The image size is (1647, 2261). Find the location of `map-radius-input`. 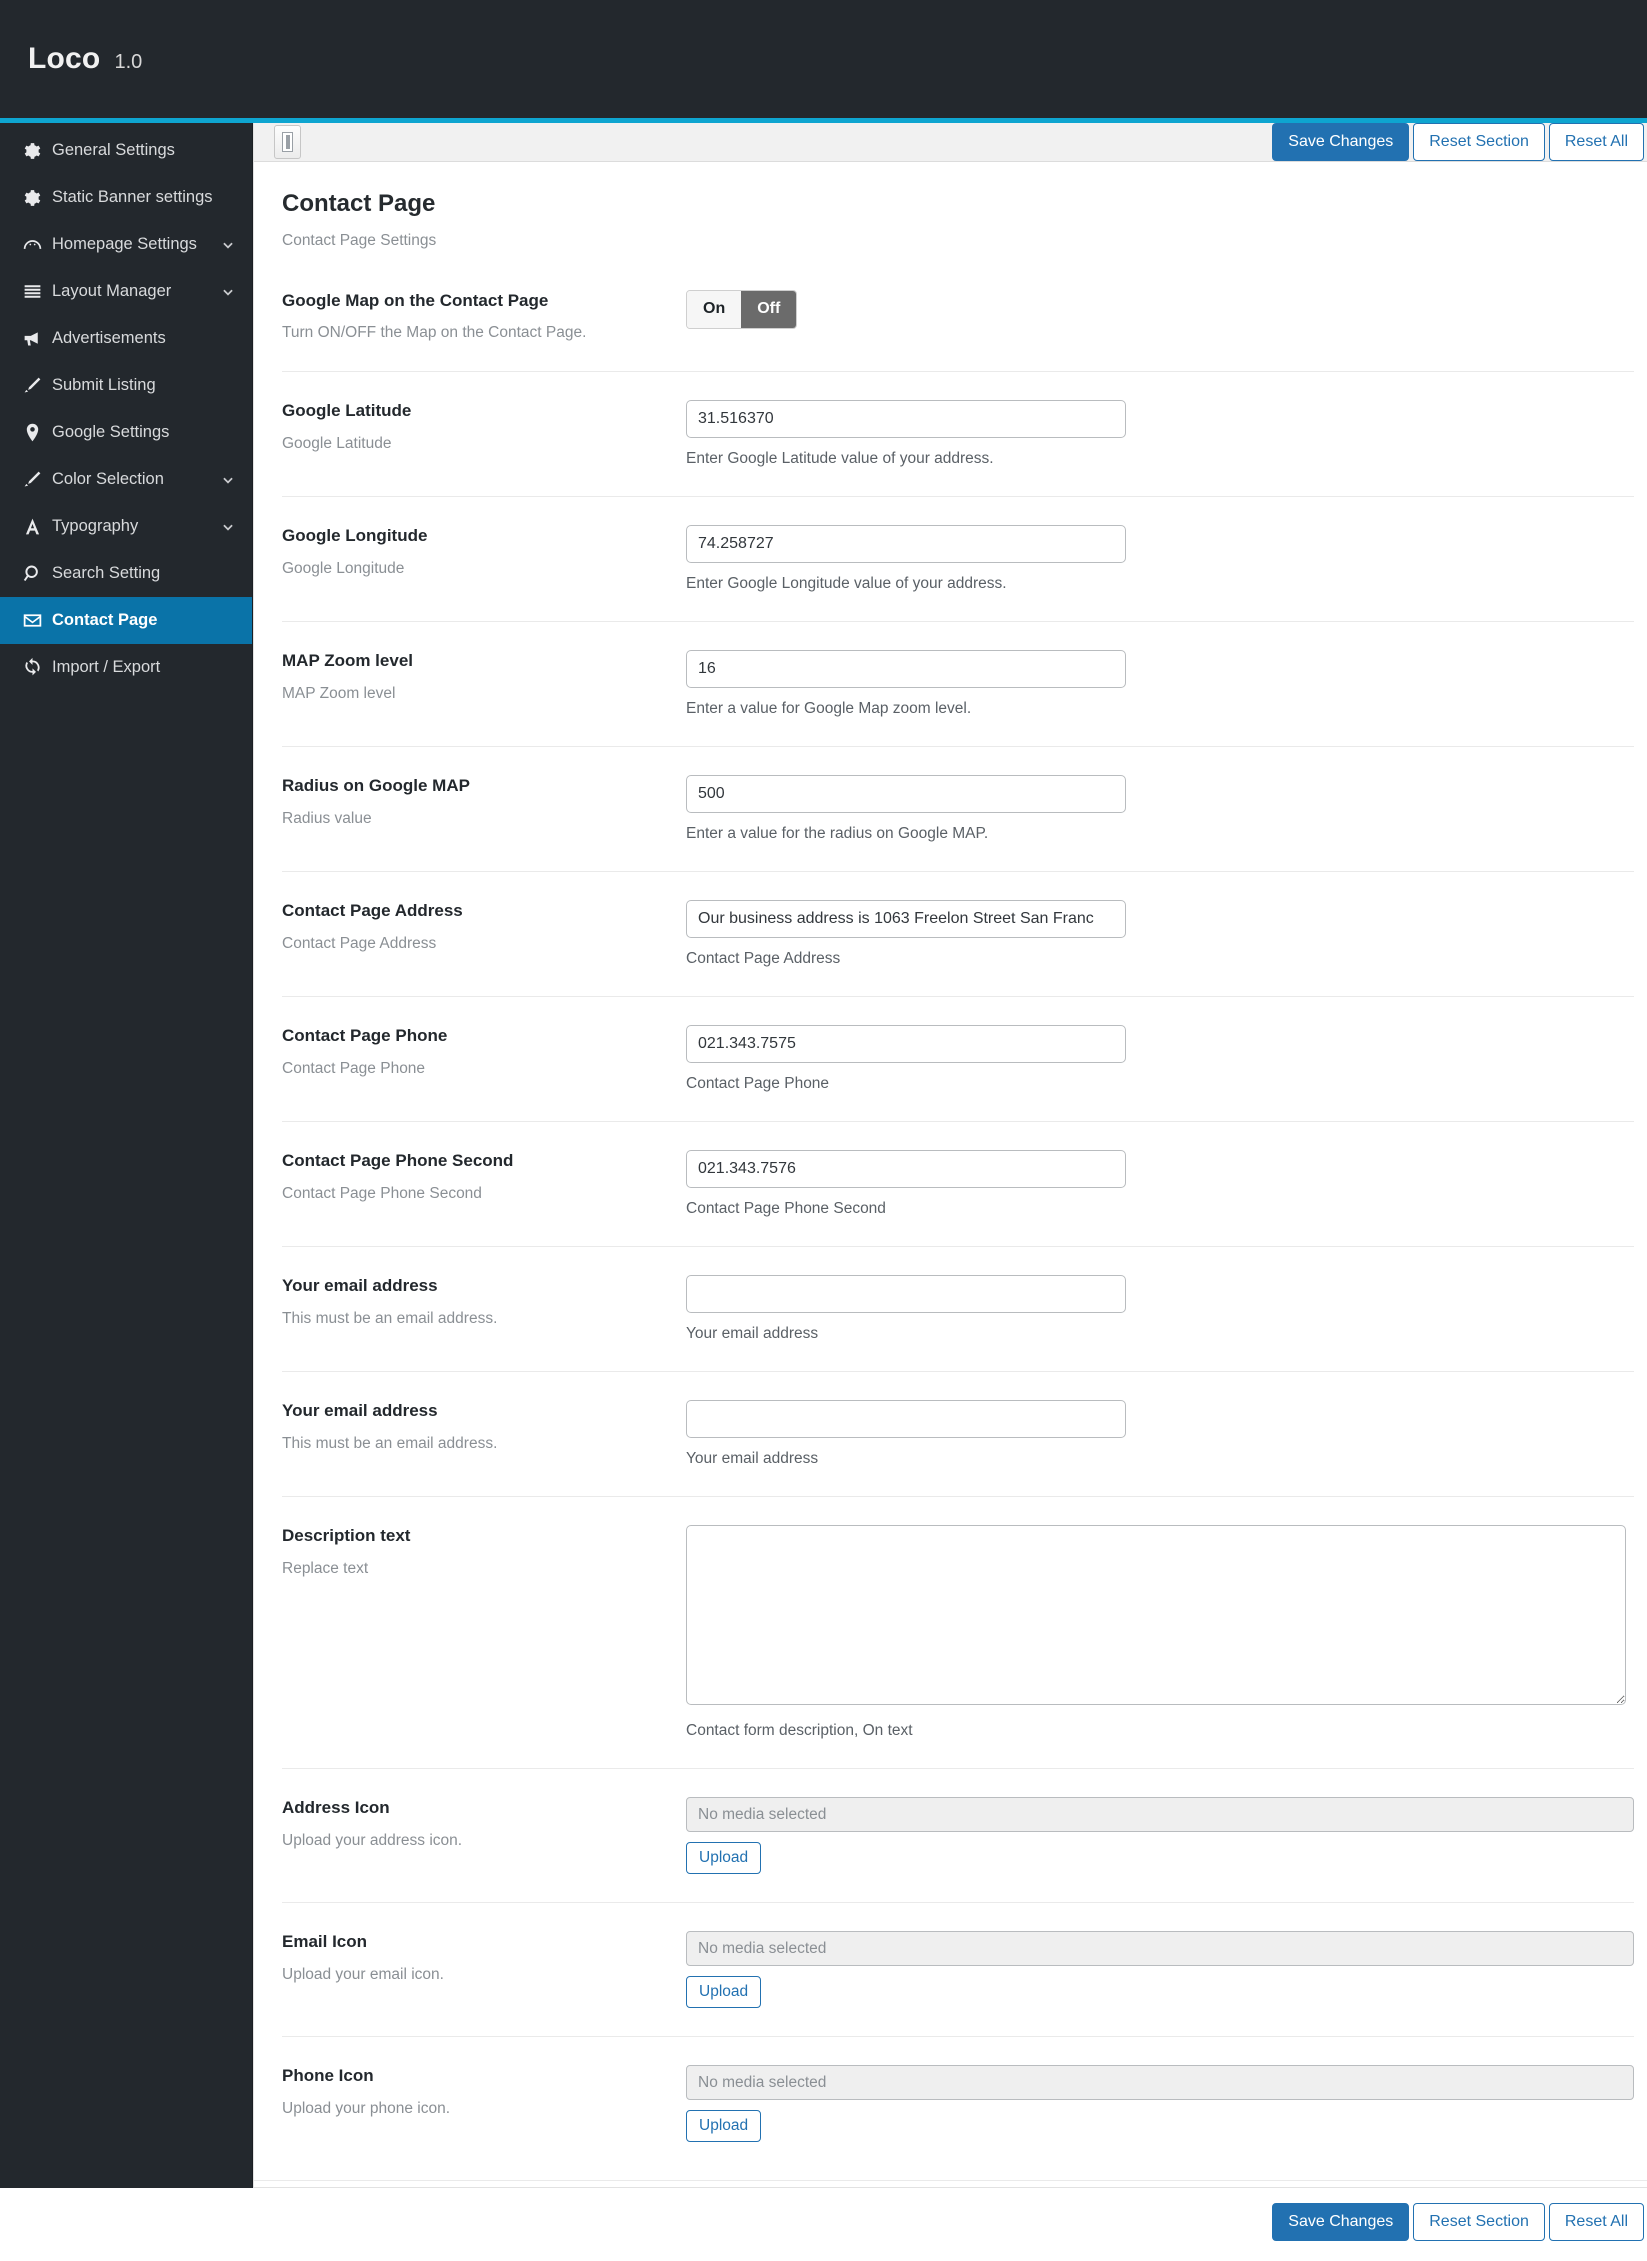

map-radius-input is located at coordinates (906, 794).